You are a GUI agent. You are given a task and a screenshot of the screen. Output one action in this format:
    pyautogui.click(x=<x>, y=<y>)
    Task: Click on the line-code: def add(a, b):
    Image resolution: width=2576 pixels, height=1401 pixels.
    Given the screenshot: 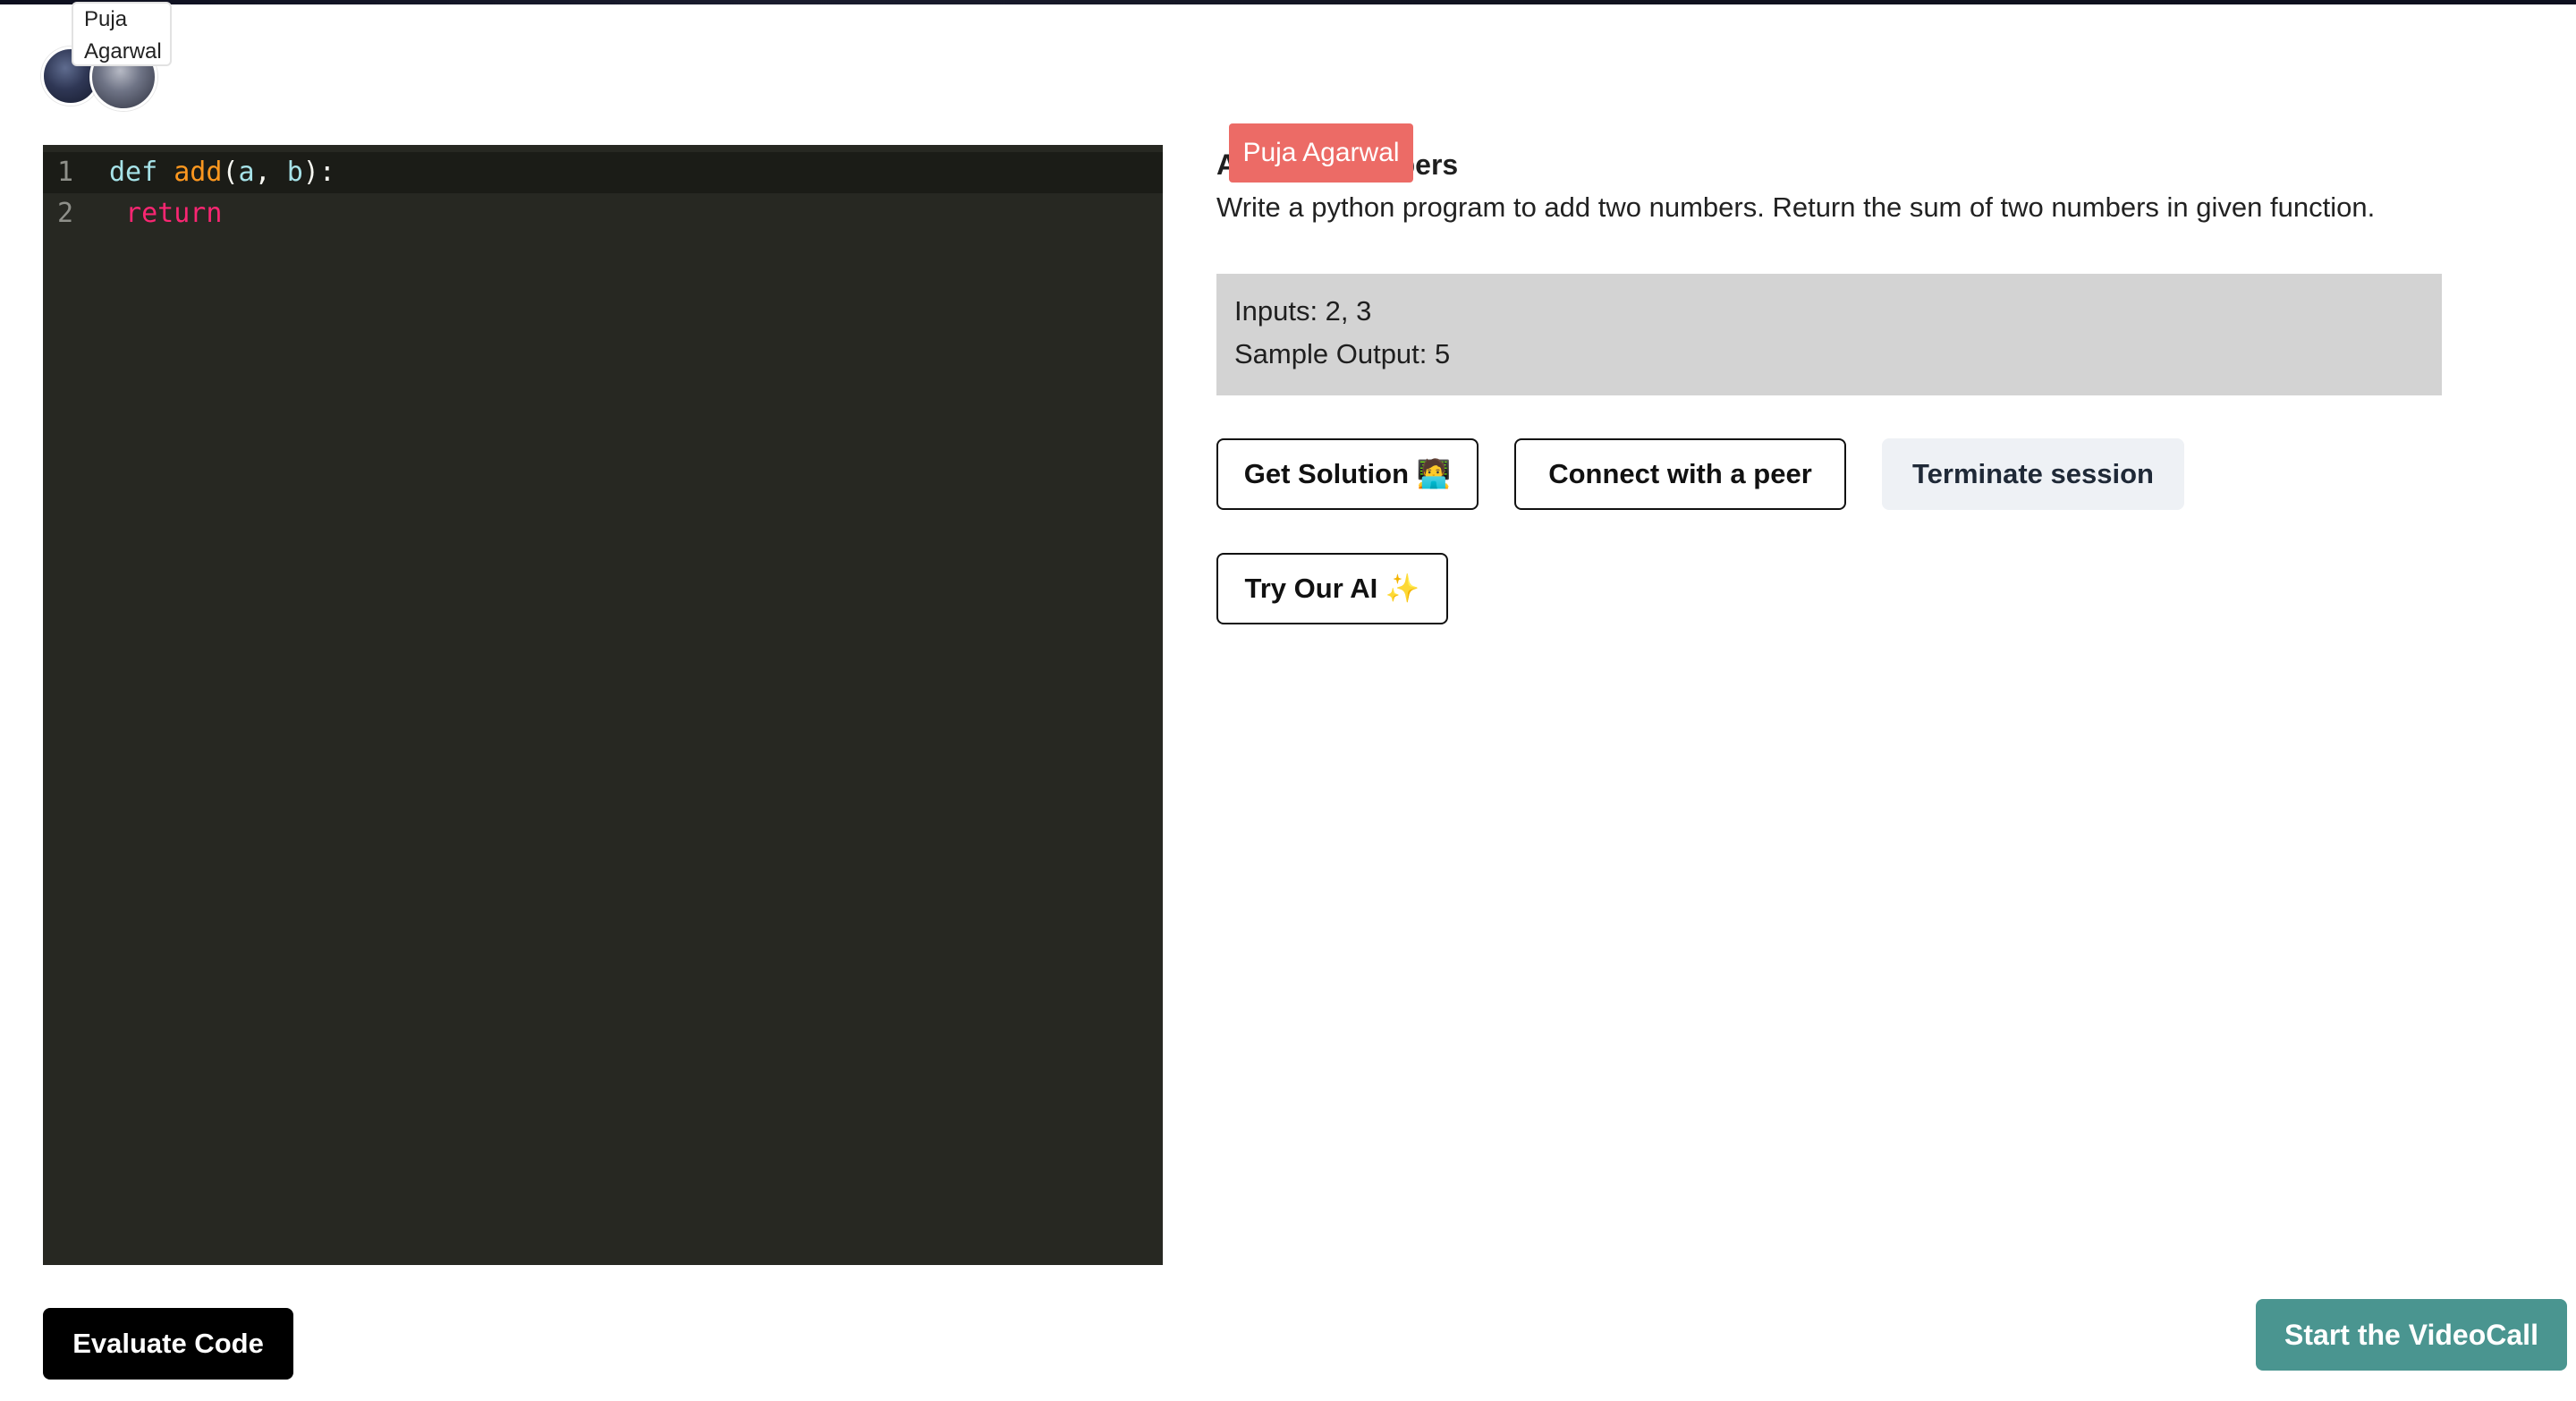 What is the action you would take?
    pyautogui.click(x=222, y=172)
    